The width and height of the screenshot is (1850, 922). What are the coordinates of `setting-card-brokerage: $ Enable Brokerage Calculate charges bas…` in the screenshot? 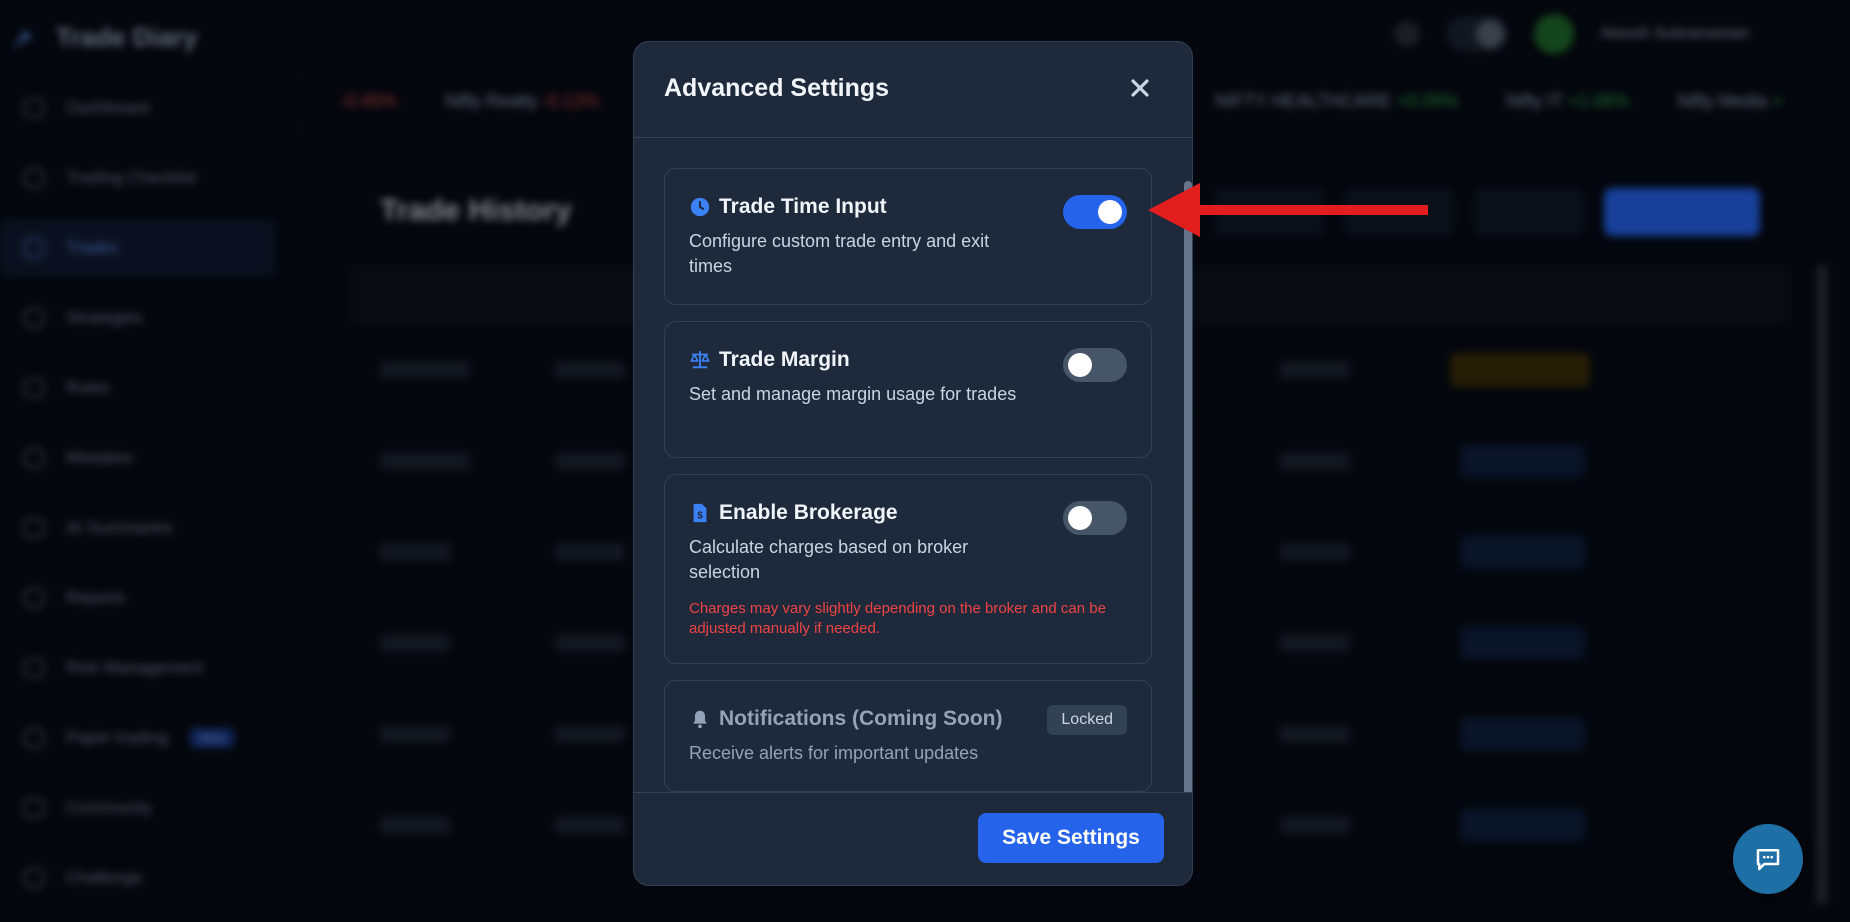 It's located at (908, 569).